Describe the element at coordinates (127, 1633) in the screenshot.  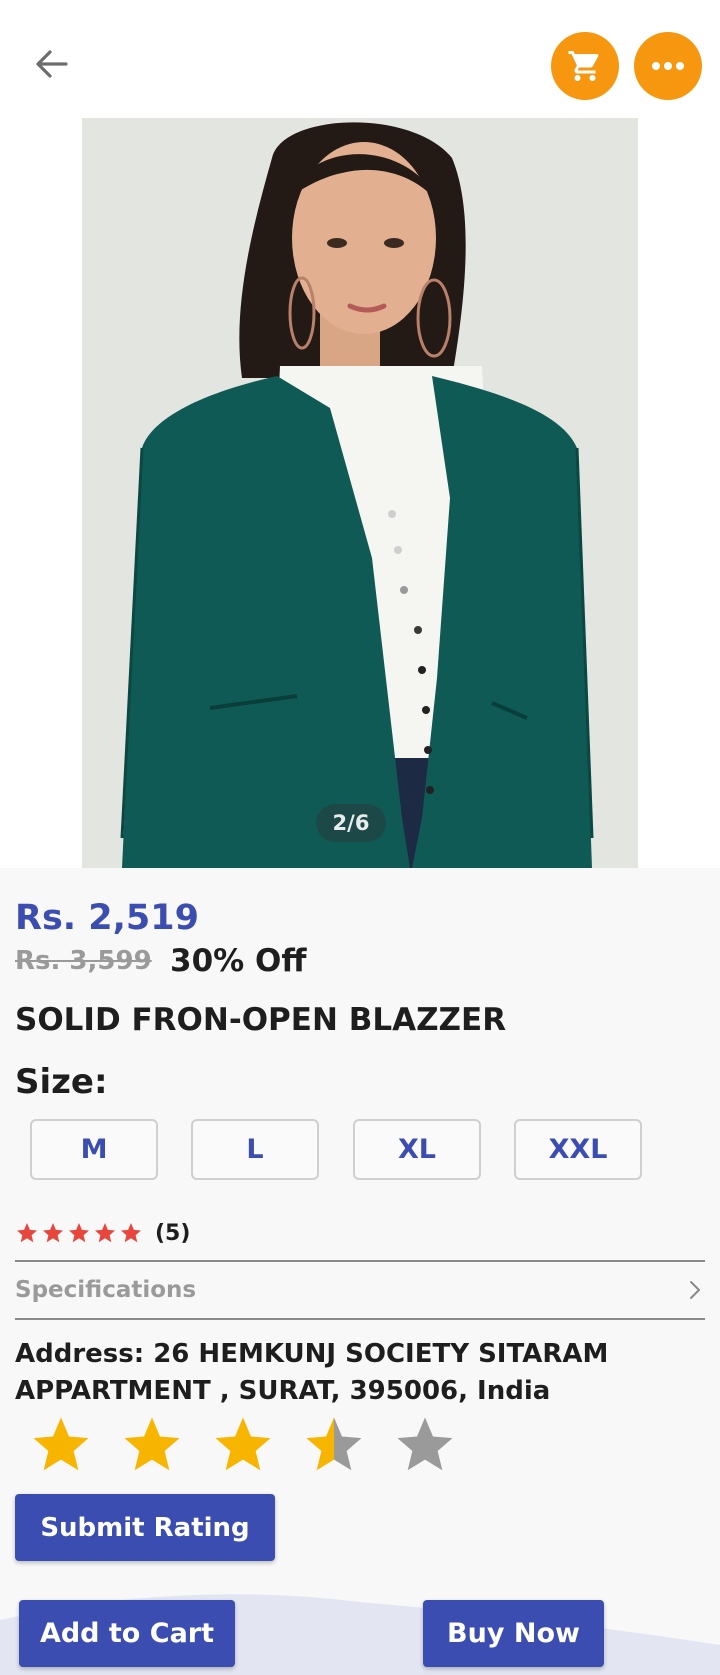
I see `add-to-cart-button: Add to Cart` at that location.